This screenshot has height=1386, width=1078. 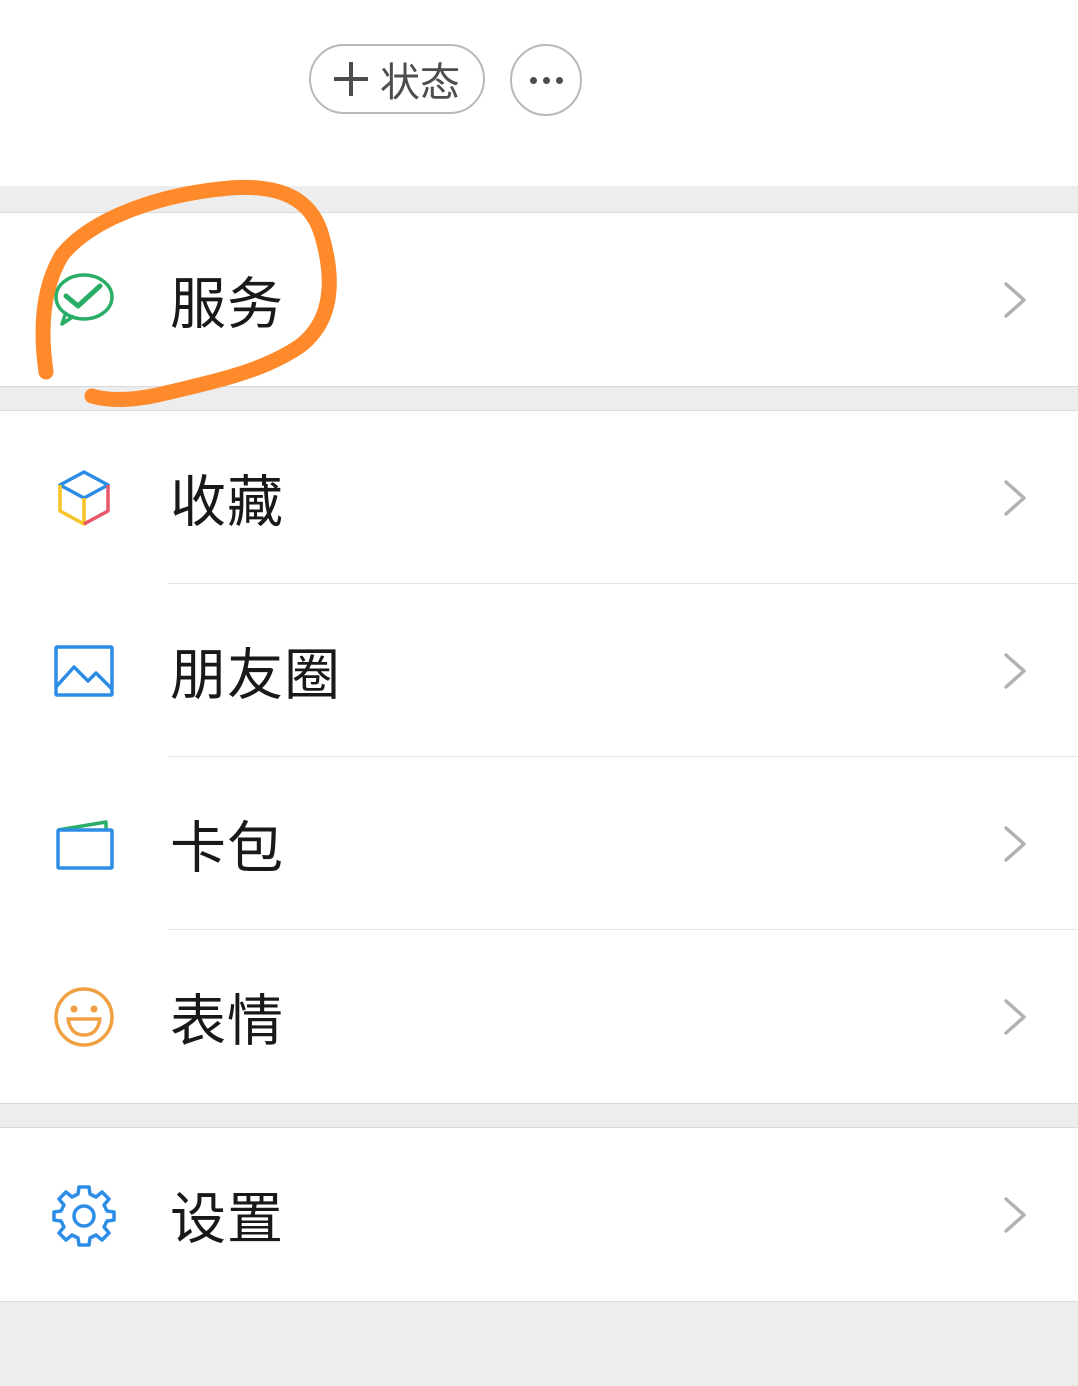 What do you see at coordinates (539, 670) in the screenshot?
I see `menu-item-moments: 朋友圈` at bounding box center [539, 670].